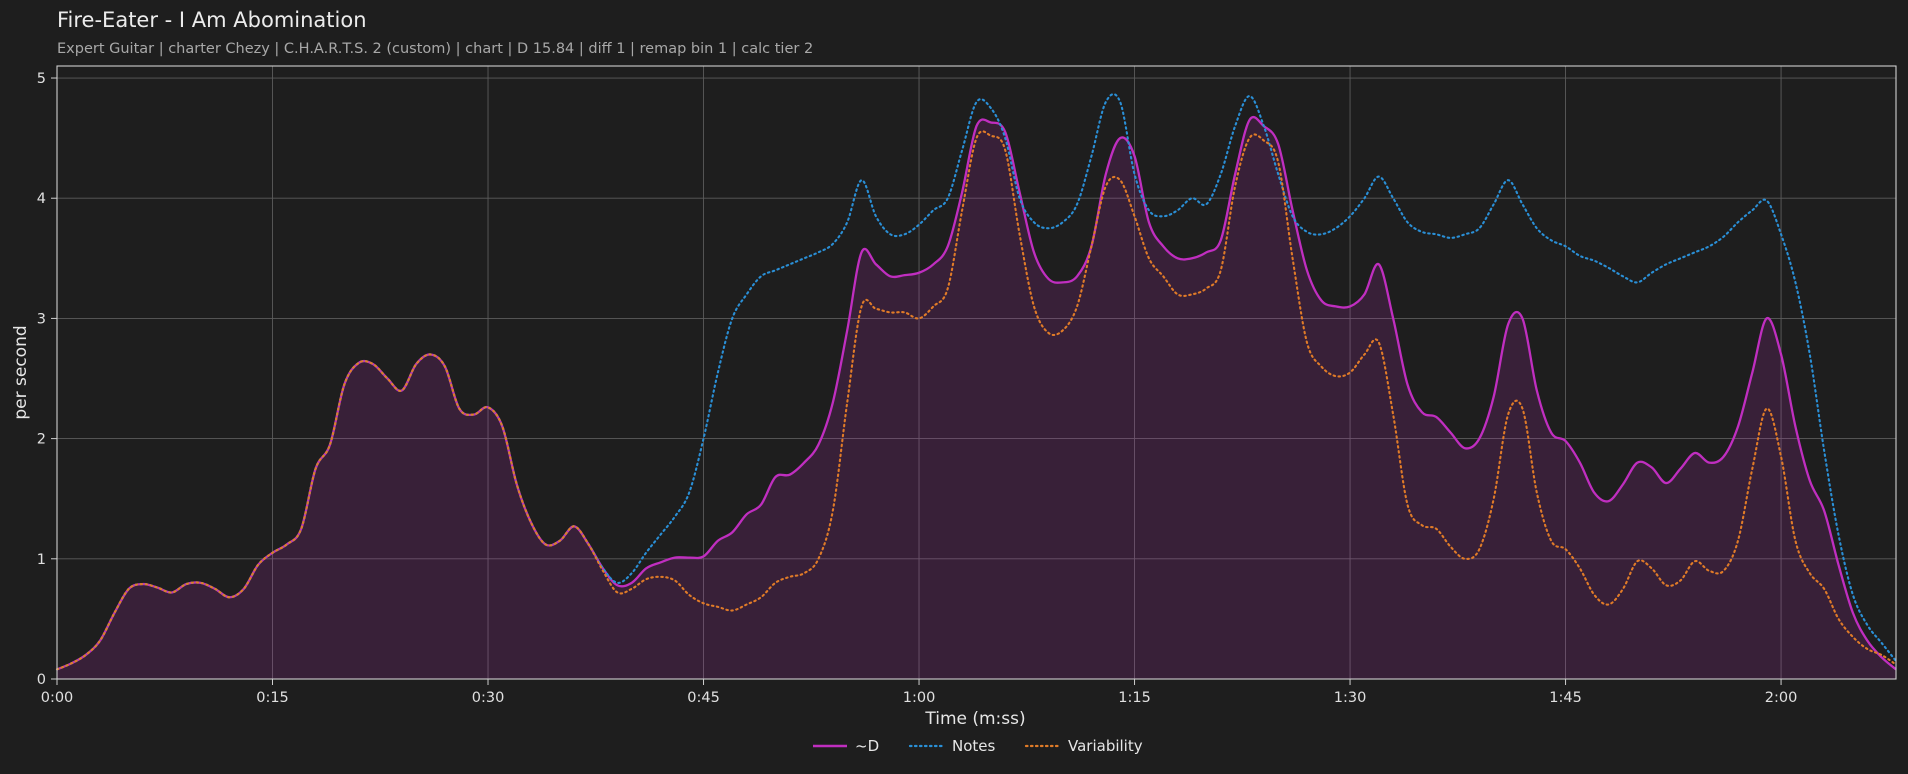 The width and height of the screenshot is (1908, 774). I want to click on x-tick-label: 0:30, so click(488, 698).